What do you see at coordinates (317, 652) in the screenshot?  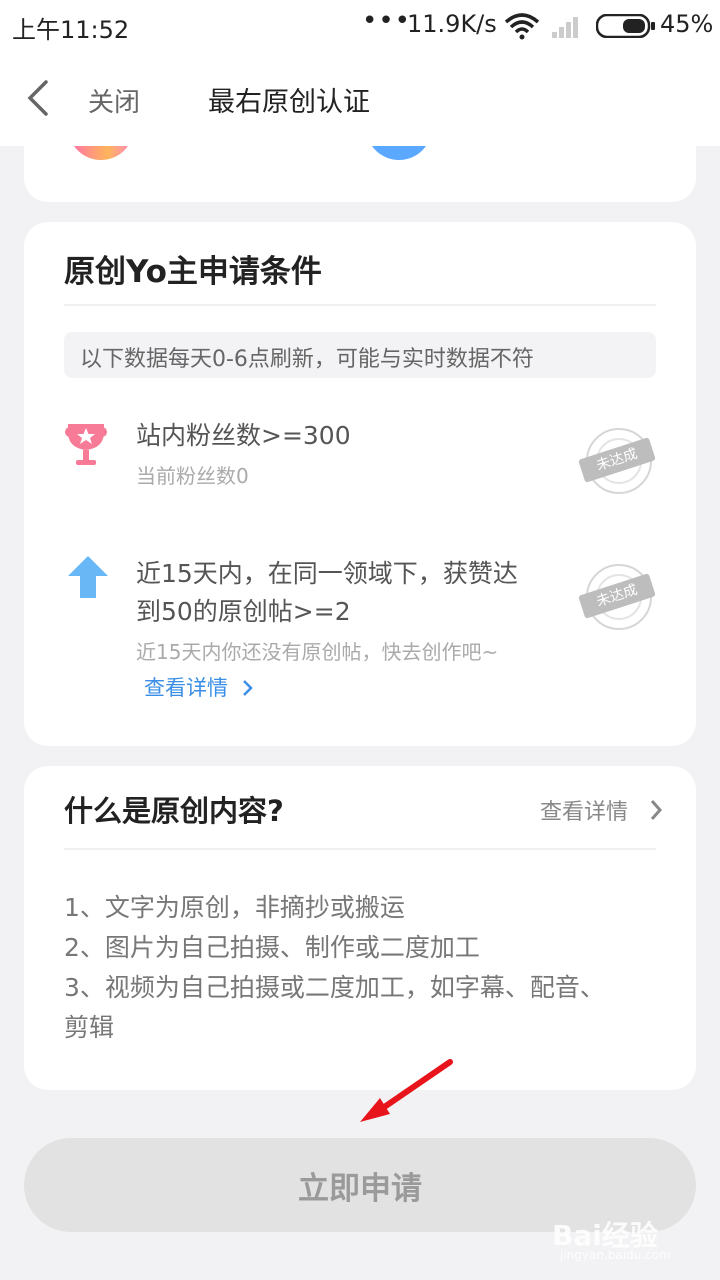 I see `condition-likes-hint: 近15天内你还没有原创帖，快去创作吧~` at bounding box center [317, 652].